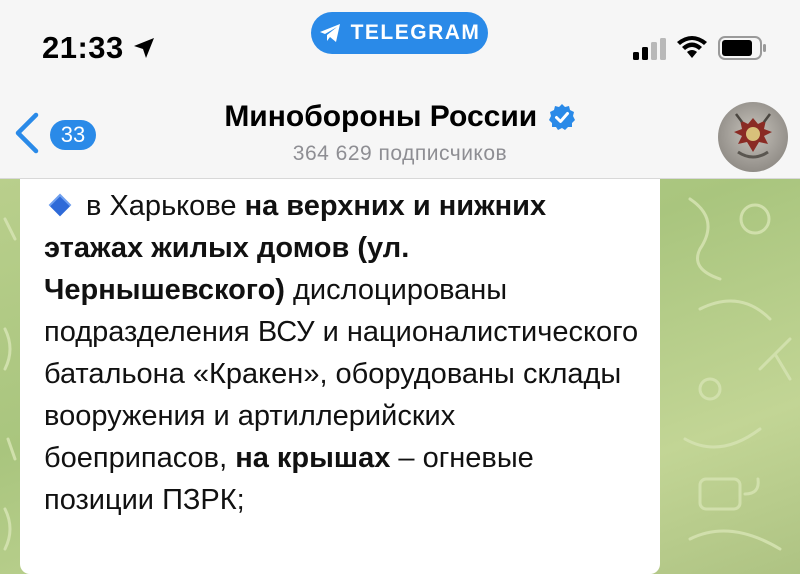 Image resolution: width=800 pixels, height=574 pixels. What do you see at coordinates (561, 117) in the screenshot?
I see `verified-check-icon` at bounding box center [561, 117].